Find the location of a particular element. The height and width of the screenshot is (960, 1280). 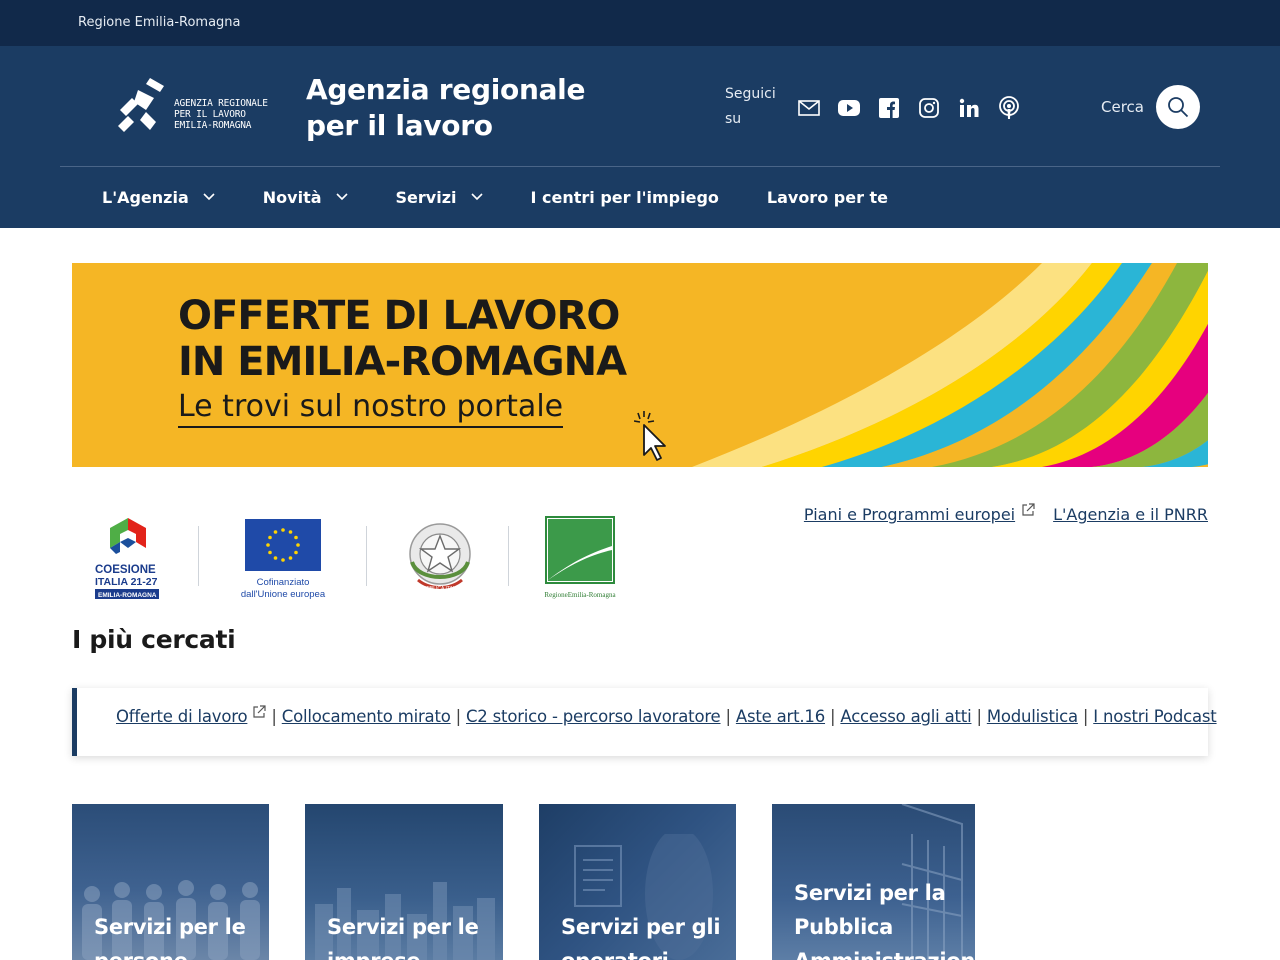

nav-item-label: Servizi is located at coordinates (426, 197).